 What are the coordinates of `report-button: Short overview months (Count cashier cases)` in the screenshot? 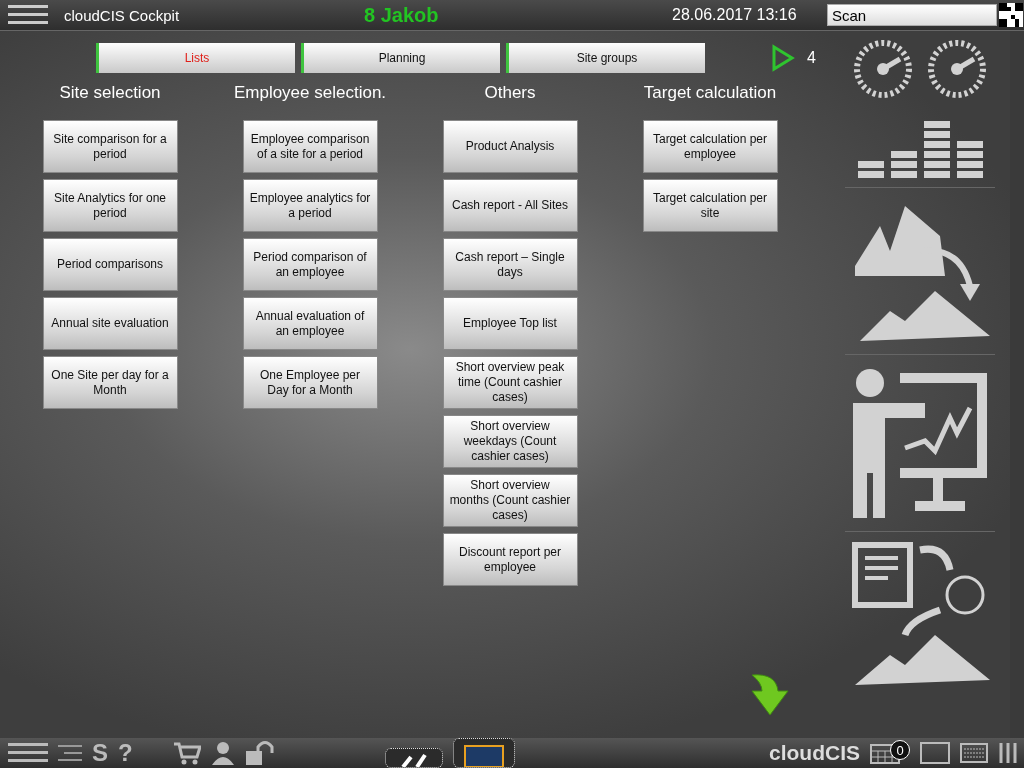 It's located at (510, 500).